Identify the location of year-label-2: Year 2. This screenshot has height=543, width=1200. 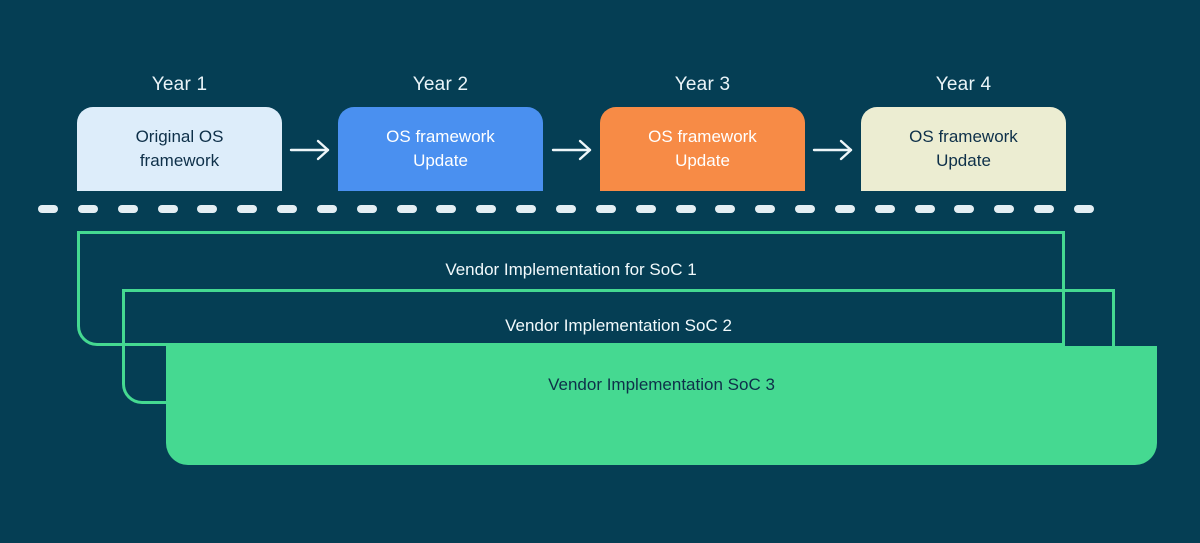
(440, 84).